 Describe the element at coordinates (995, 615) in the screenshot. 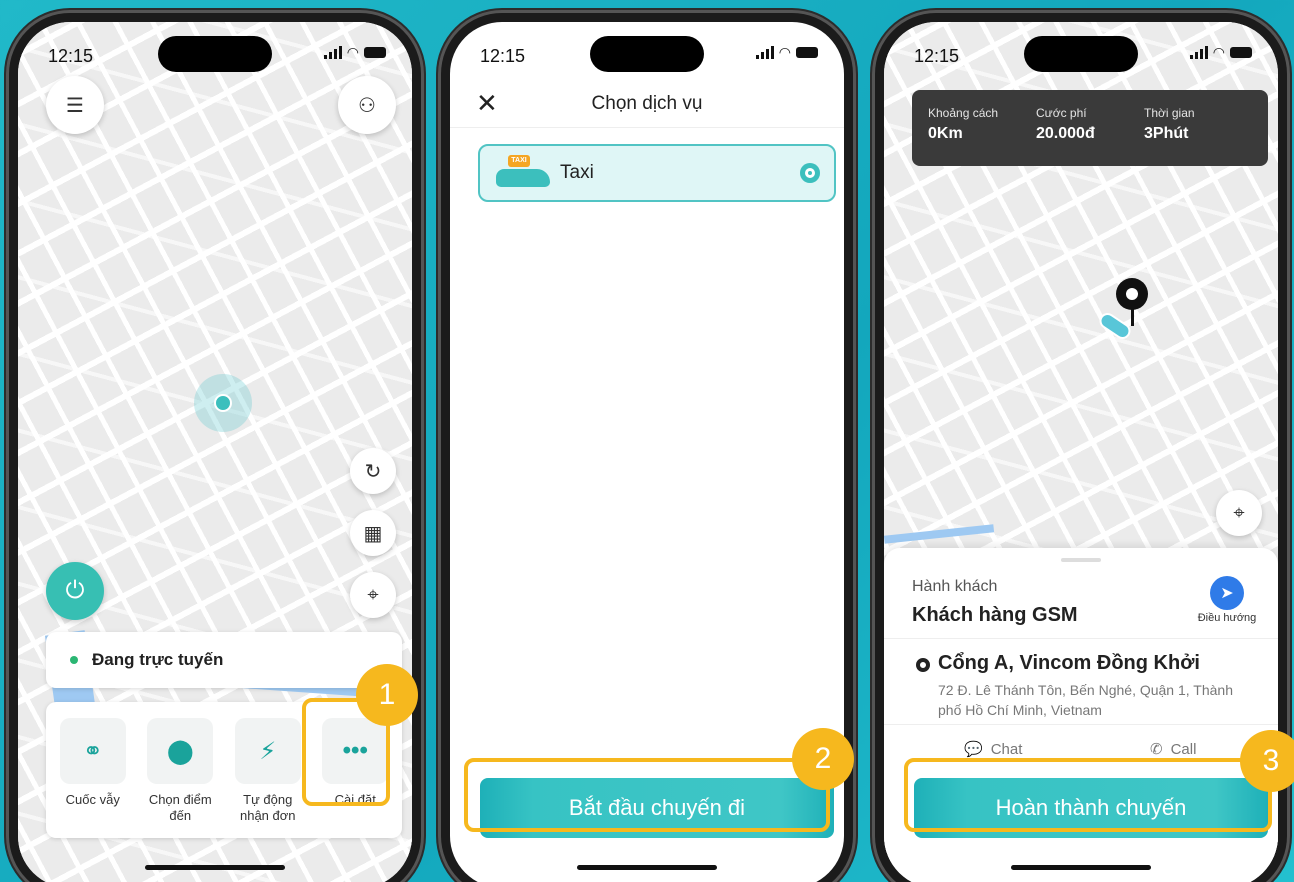

I see `passenger-name: Khách hàng GSM` at that location.